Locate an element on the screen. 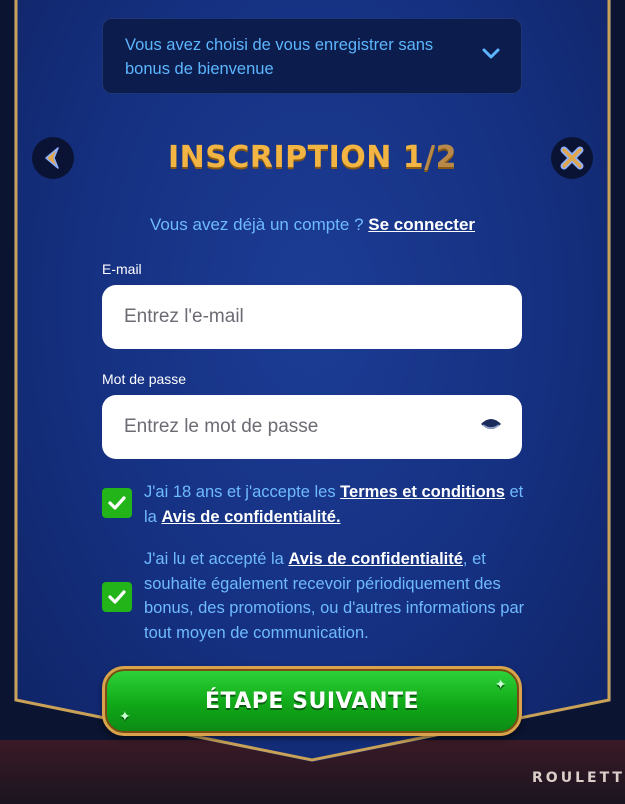 Image resolution: width=625 pixels, height=804 pixels. login-prompt-text: Vous avez déjà un compte ? is located at coordinates (259, 224).